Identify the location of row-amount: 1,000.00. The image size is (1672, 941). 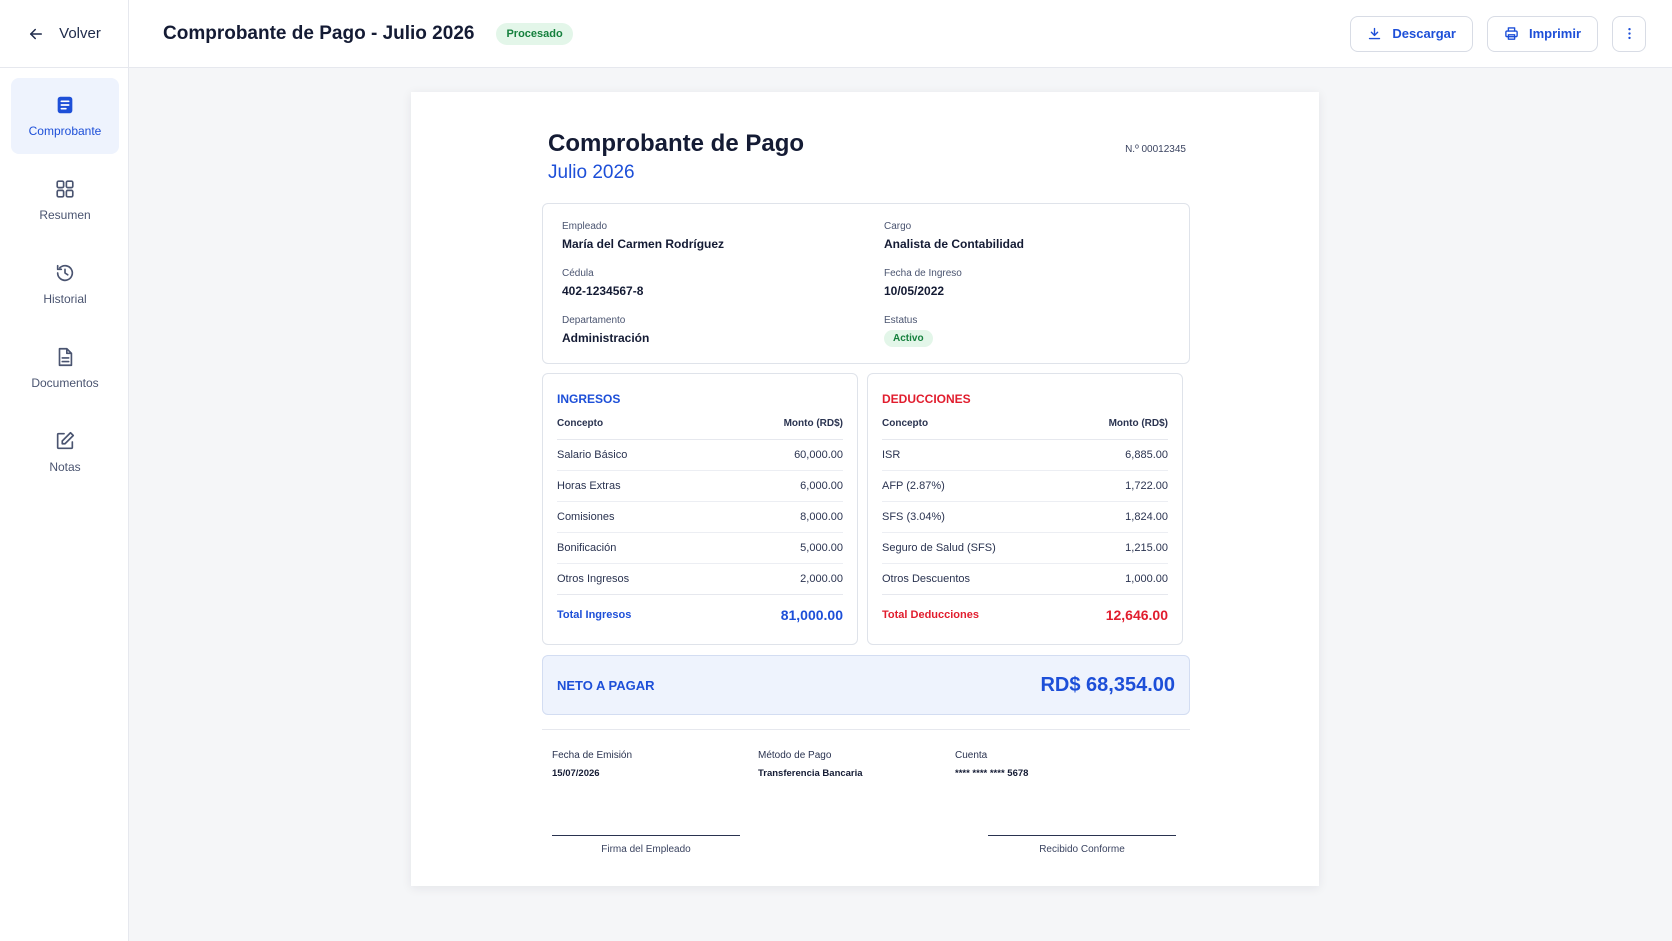
(1146, 579).